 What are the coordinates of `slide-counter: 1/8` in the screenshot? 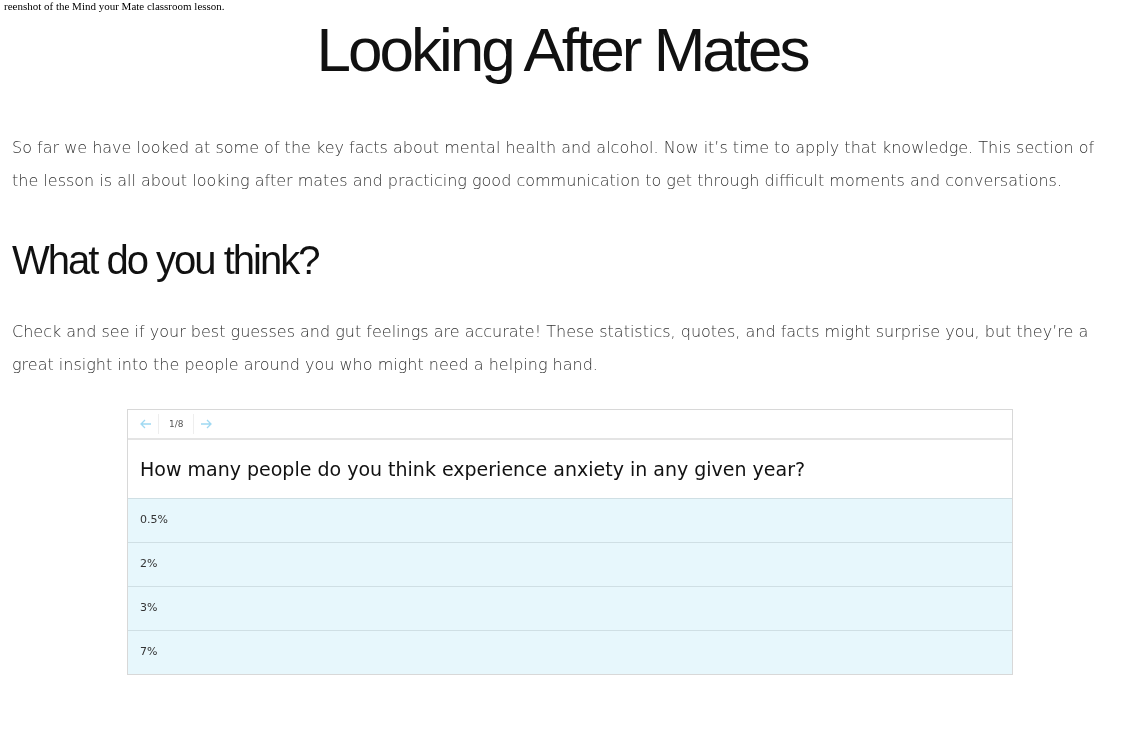 It's located at (176, 424).